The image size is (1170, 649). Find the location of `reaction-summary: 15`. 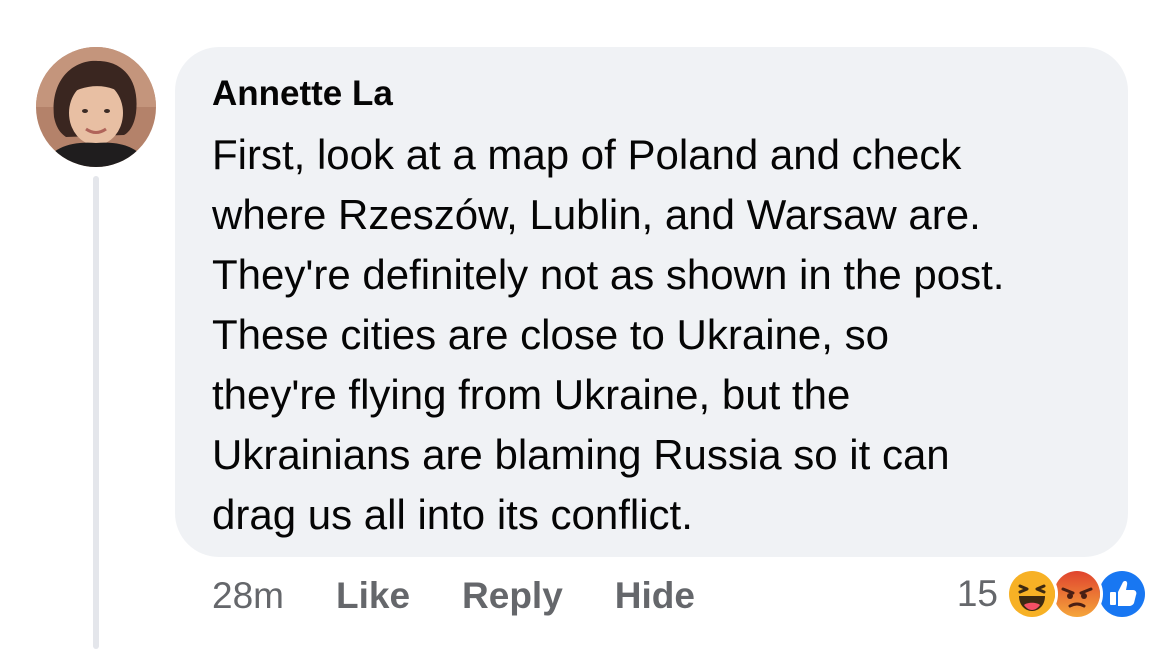

reaction-summary: 15 is located at coordinates (1052, 594).